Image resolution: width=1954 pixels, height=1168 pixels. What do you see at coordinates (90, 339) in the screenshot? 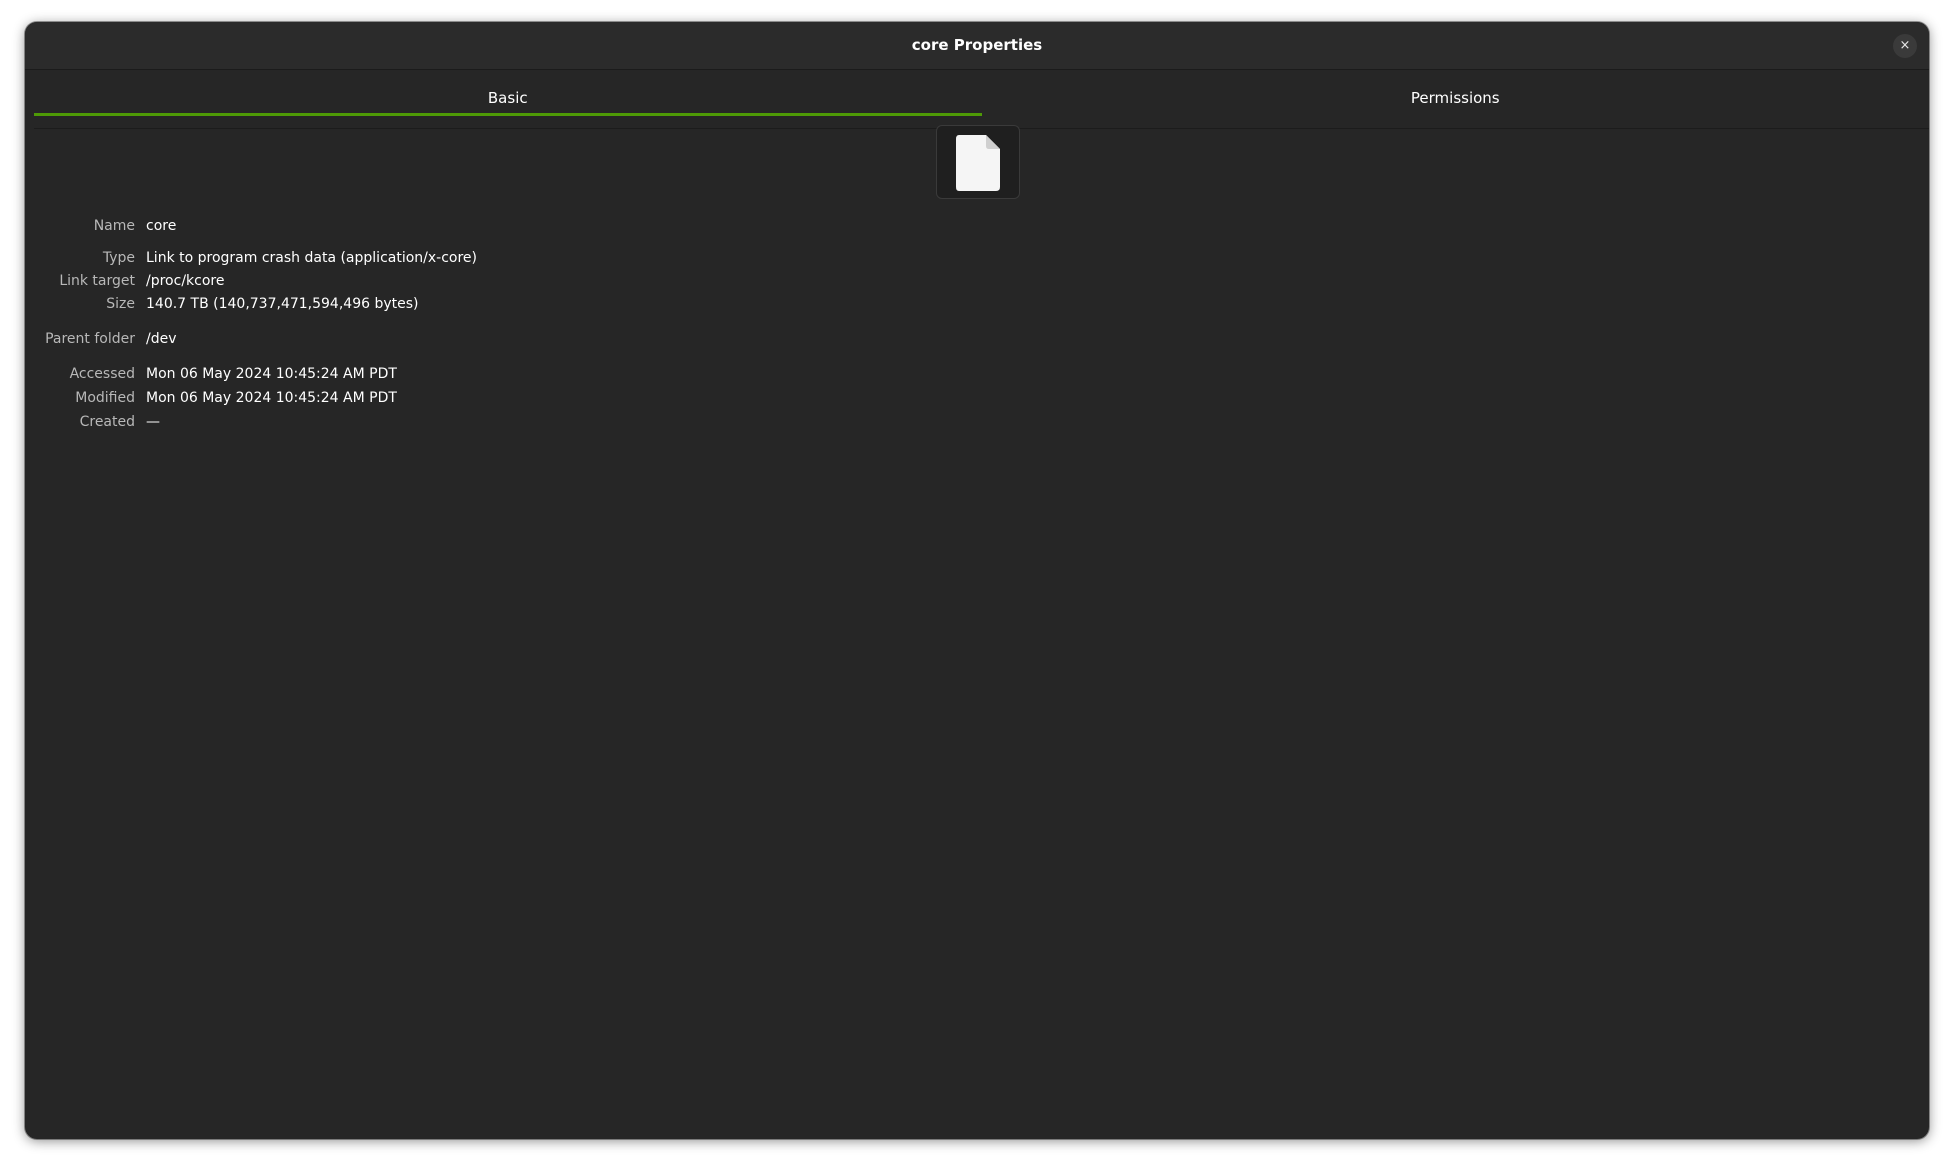
I see `parent-folder-label: Parent folder` at bounding box center [90, 339].